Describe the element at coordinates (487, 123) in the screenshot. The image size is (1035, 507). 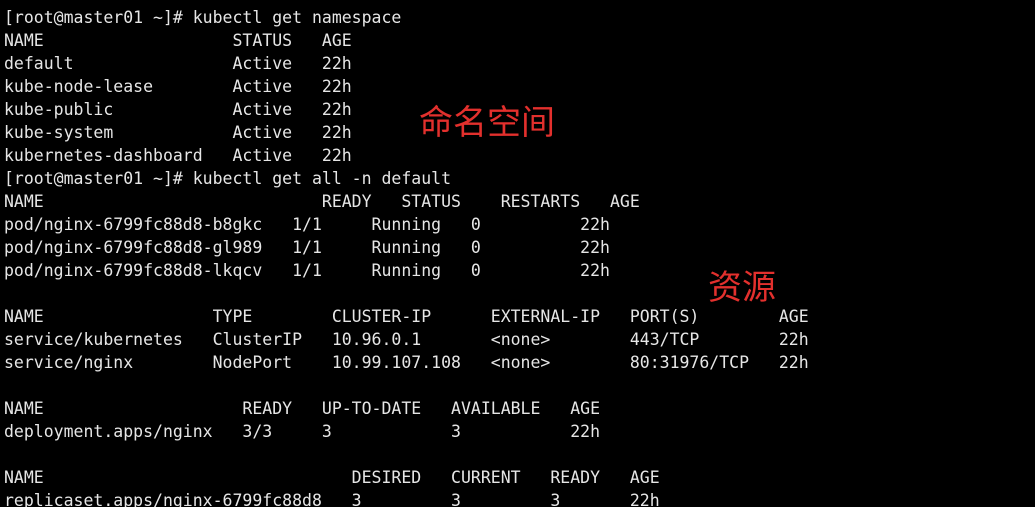
I see `namespace-annotation: 命名空间` at that location.